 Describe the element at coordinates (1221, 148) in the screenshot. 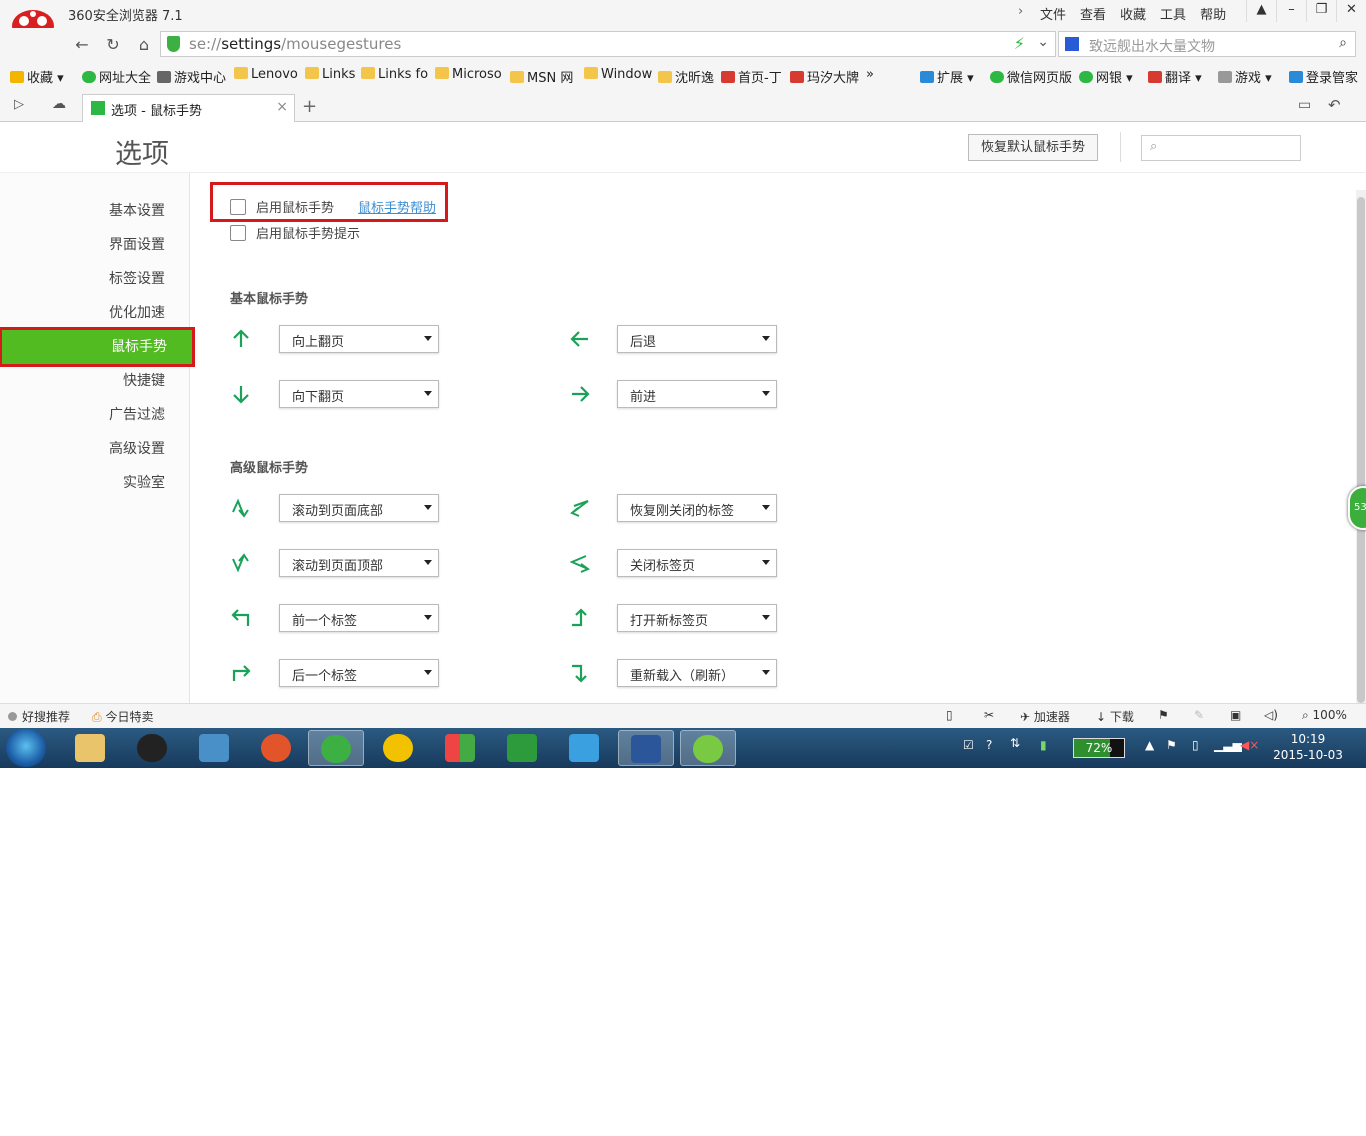

I see `settings-search-input: ⌕` at that location.